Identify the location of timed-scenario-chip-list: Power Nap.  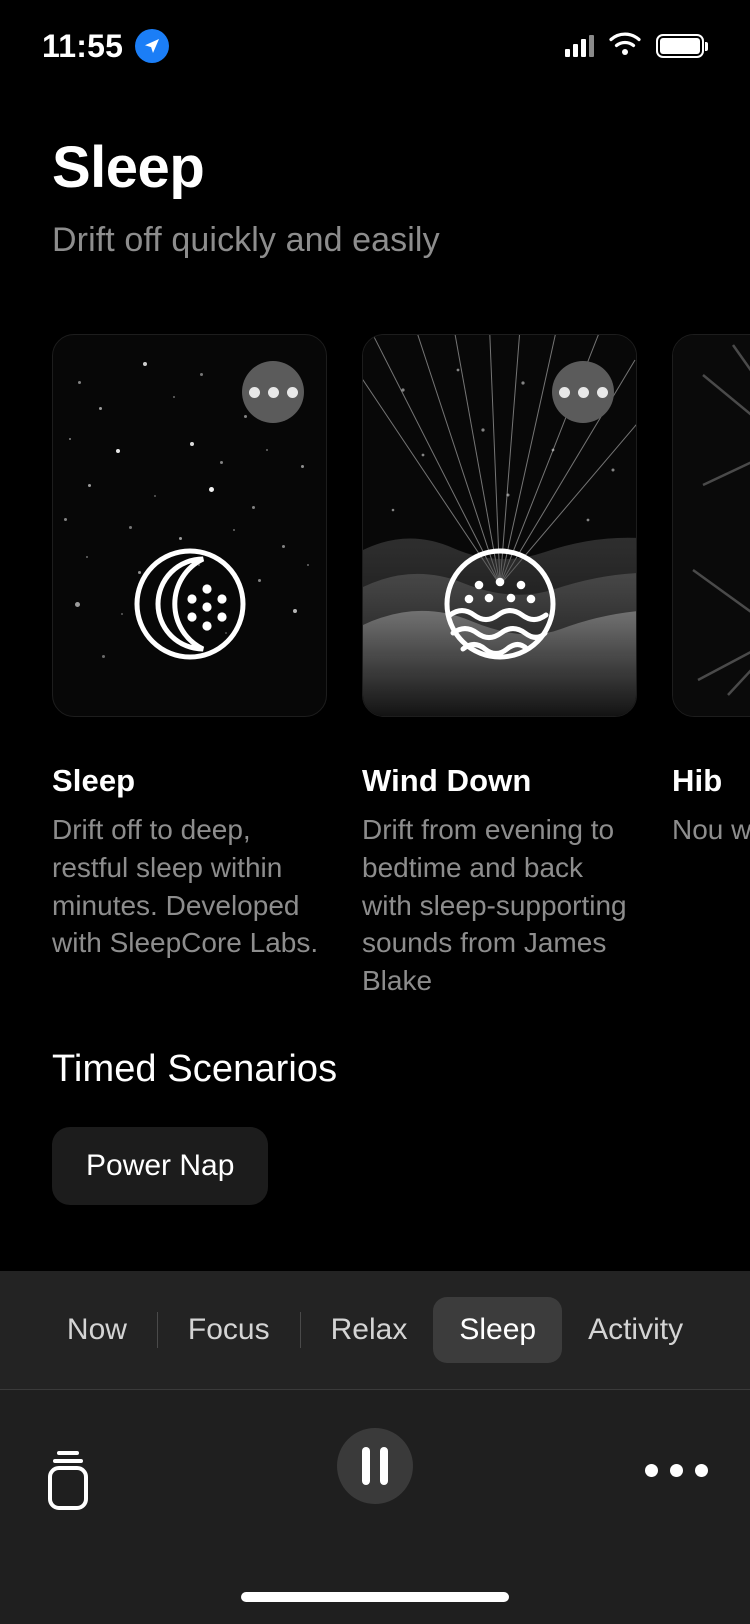
(194, 1166).